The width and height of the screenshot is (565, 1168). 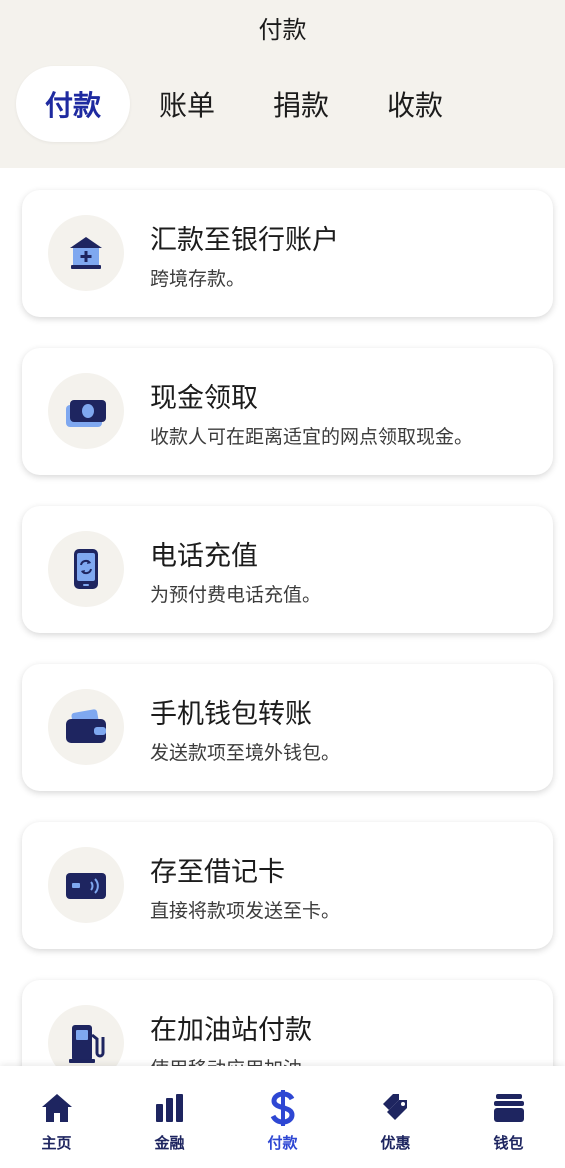 I want to click on nav-wallet: 钱包, so click(x=508, y=1117).